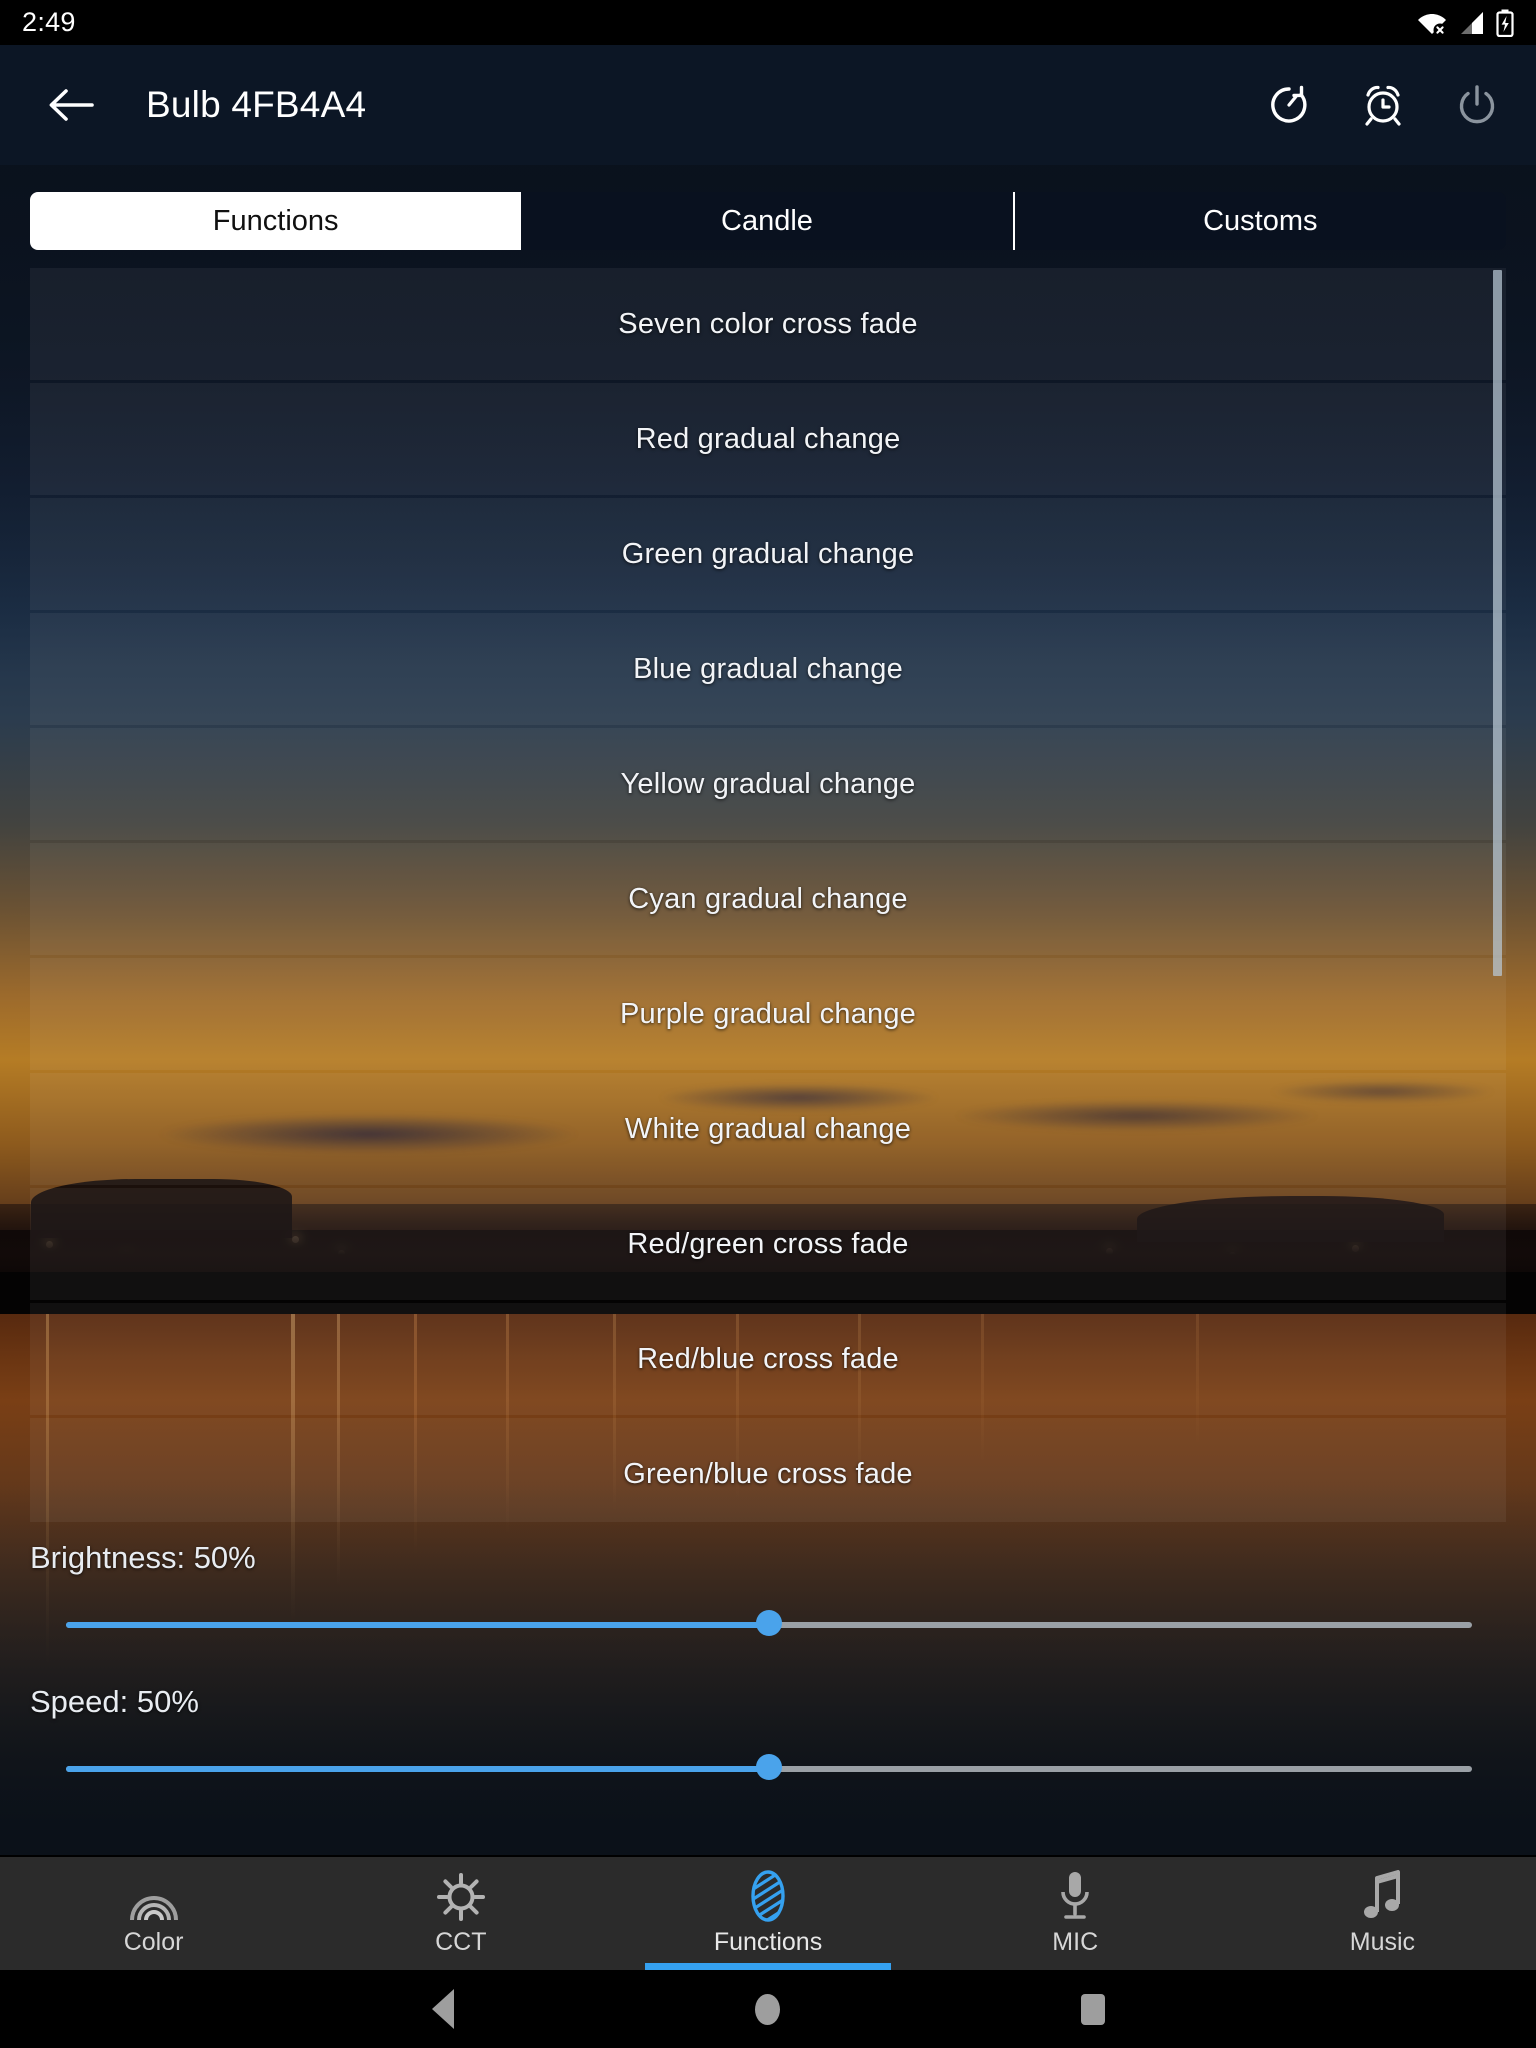 The height and width of the screenshot is (2048, 1536). I want to click on list-item: Green/blue cross fade, so click(768, 1470).